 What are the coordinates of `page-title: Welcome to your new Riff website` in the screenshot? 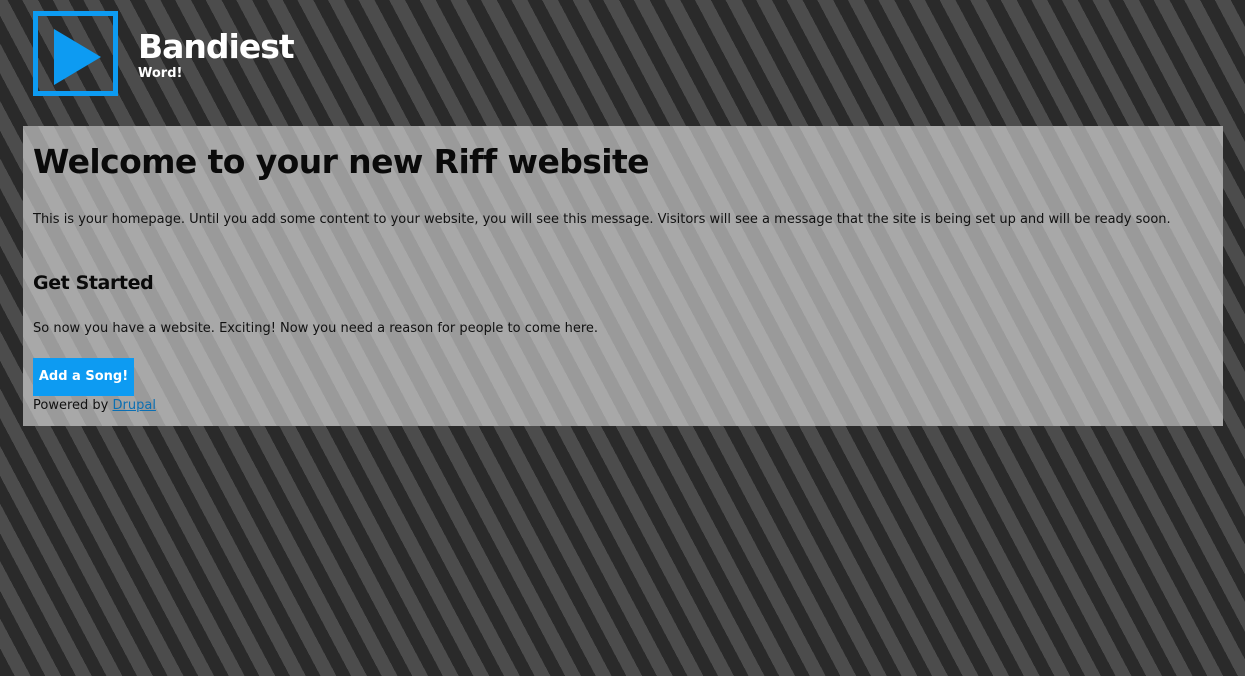 It's located at (341, 161).